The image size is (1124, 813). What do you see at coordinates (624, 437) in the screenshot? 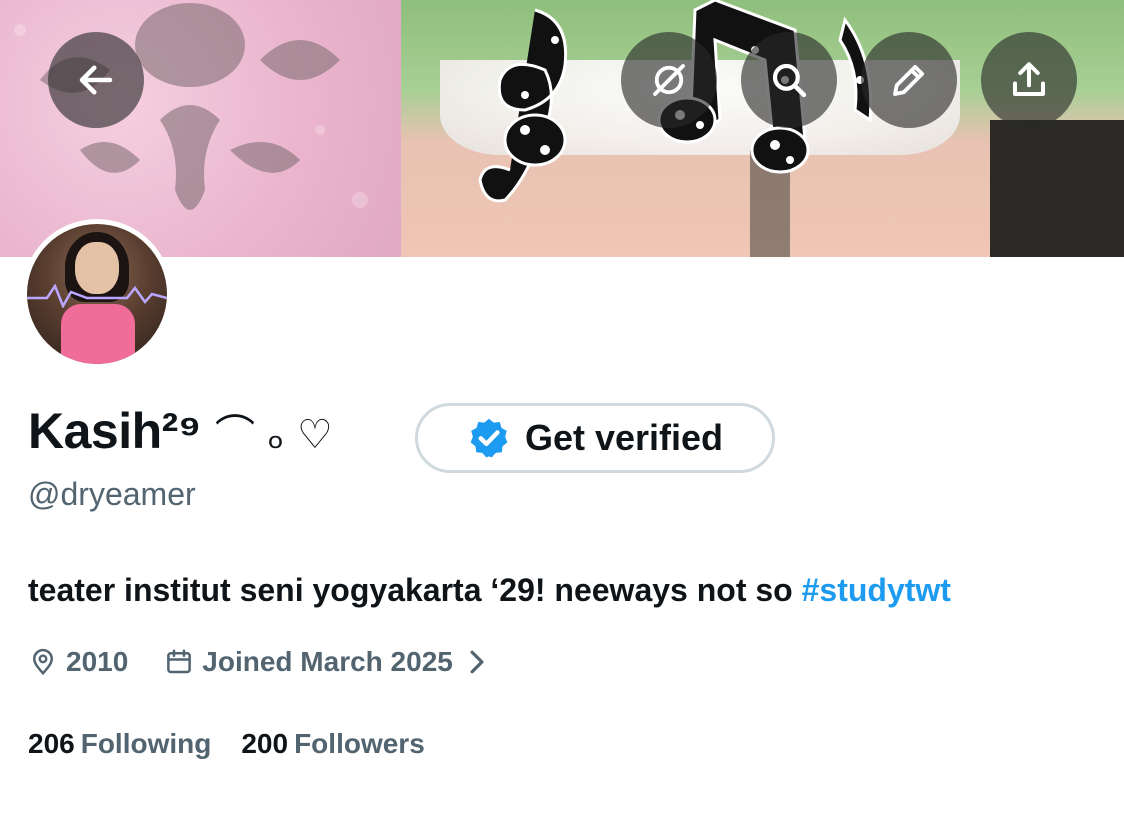
I see `get-verified-label: Get verified` at bounding box center [624, 437].